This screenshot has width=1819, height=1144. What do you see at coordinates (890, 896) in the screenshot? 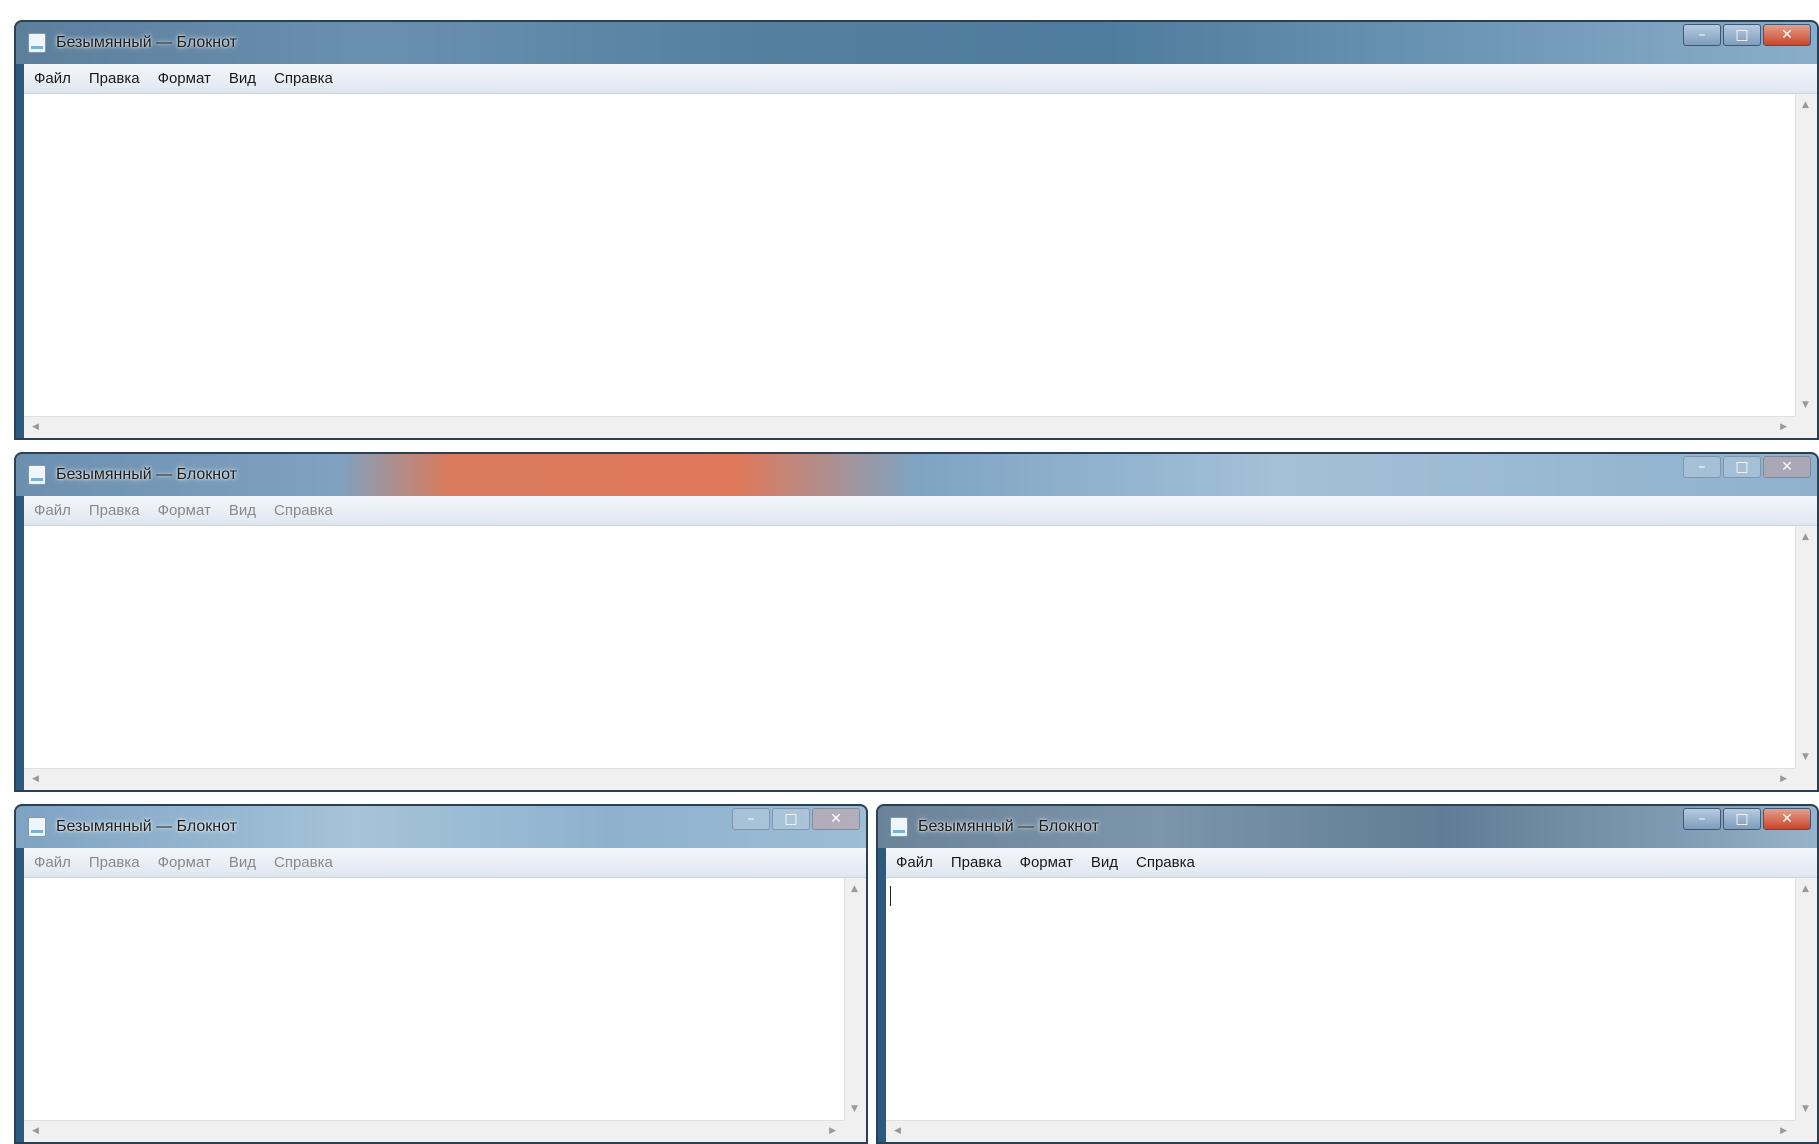
I see `text-caret` at bounding box center [890, 896].